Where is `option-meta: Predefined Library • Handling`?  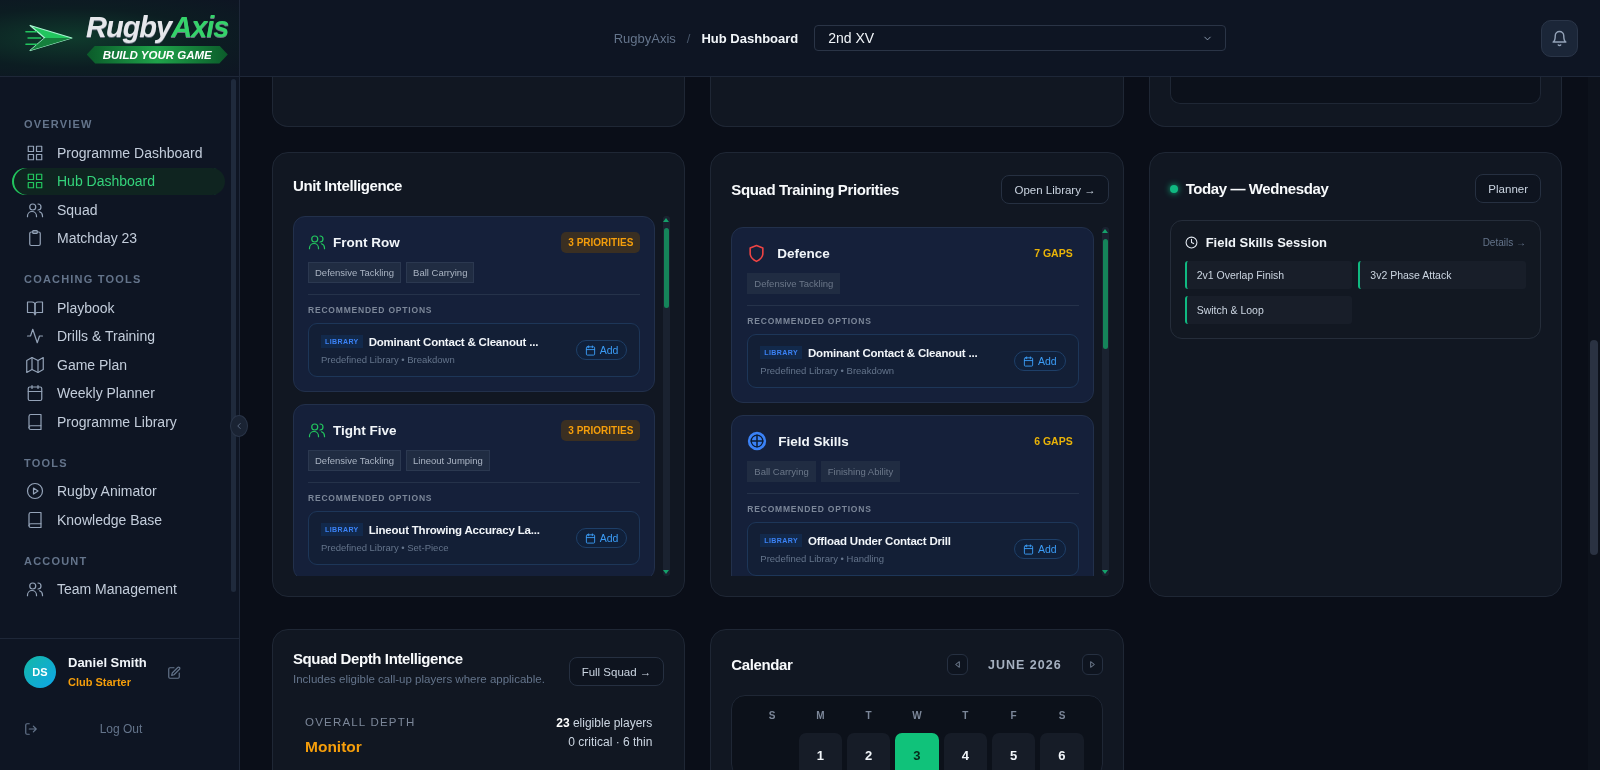
option-meta: Predefined Library • Handling is located at coordinates (823, 558).